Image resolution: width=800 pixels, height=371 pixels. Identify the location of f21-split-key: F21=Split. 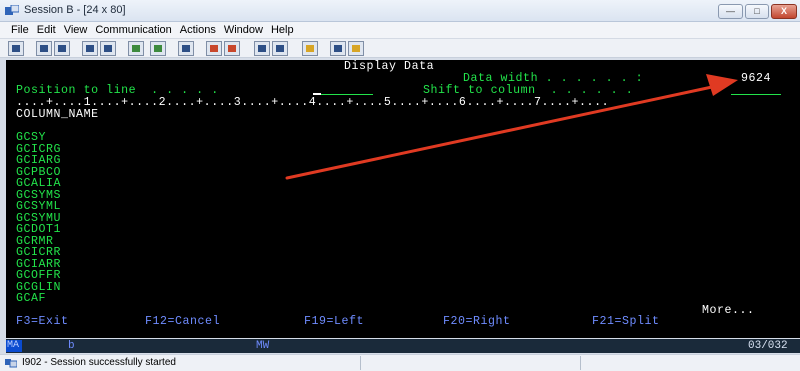
(626, 322).